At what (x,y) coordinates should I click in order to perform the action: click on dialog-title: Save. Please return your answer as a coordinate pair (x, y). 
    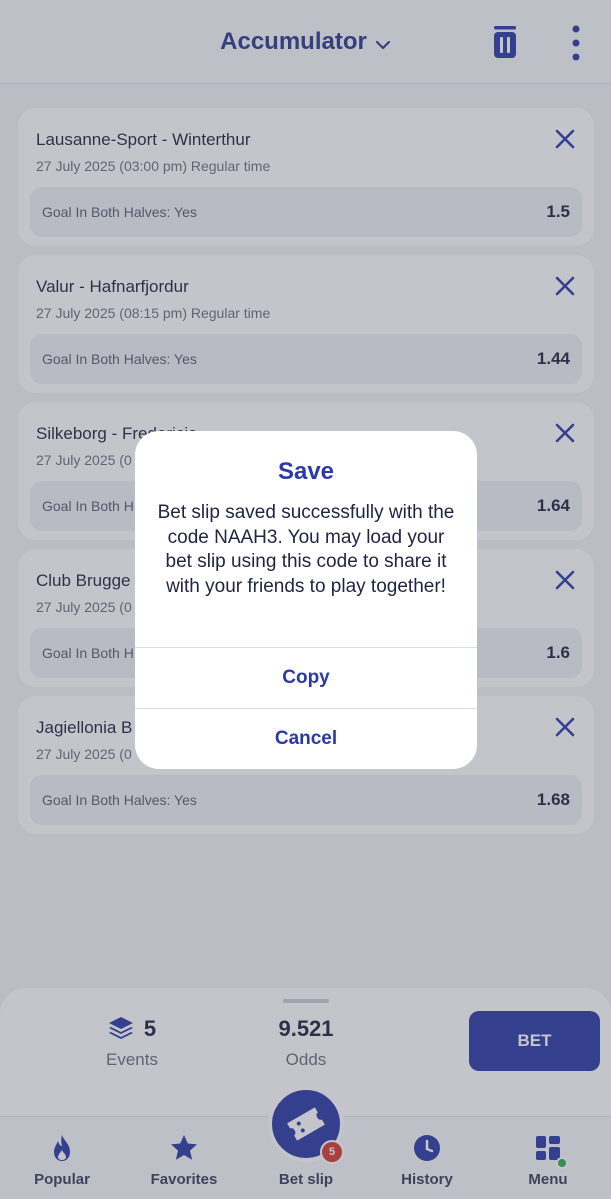
    Looking at the image, I should click on (306, 471).